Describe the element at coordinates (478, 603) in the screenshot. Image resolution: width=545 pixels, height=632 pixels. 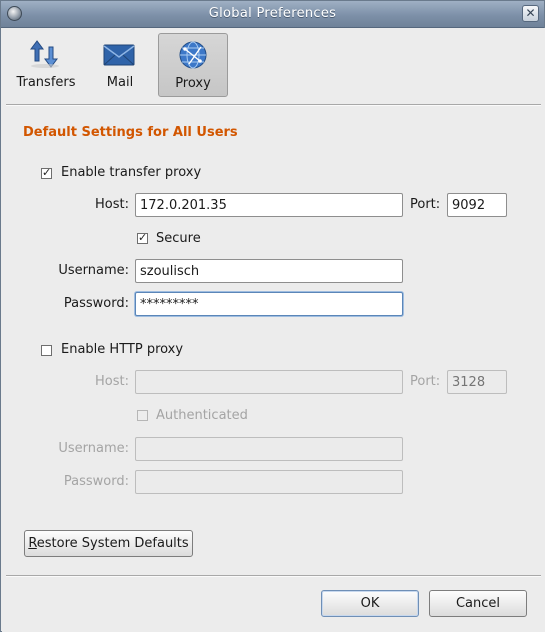
I see `cancel-button: Cancel` at that location.